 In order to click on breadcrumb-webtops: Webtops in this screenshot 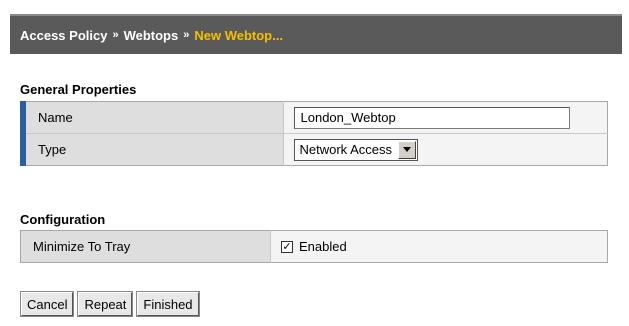, I will do `click(151, 35)`.